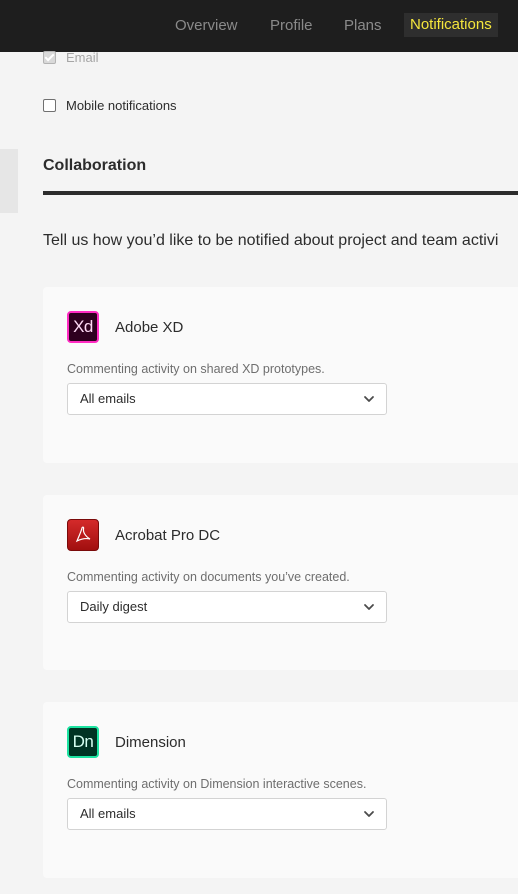  I want to click on nav-overview: Overview, so click(206, 26).